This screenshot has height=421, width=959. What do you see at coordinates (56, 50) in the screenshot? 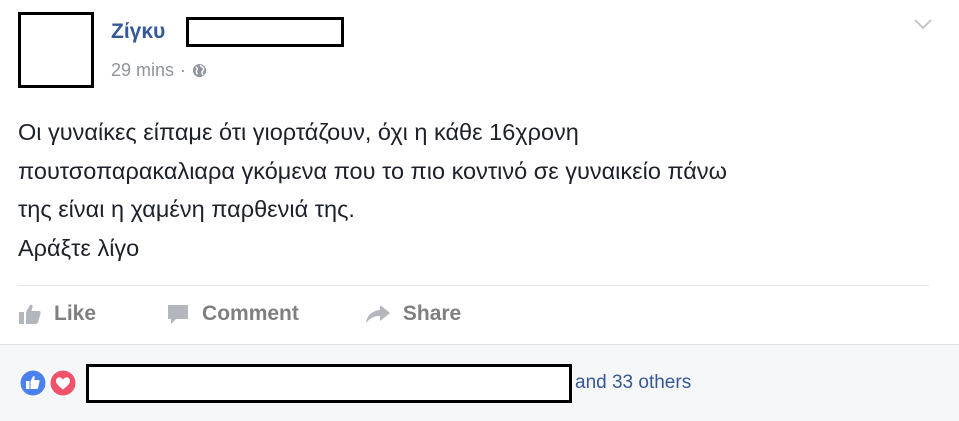
I see `avatar-redacted` at bounding box center [56, 50].